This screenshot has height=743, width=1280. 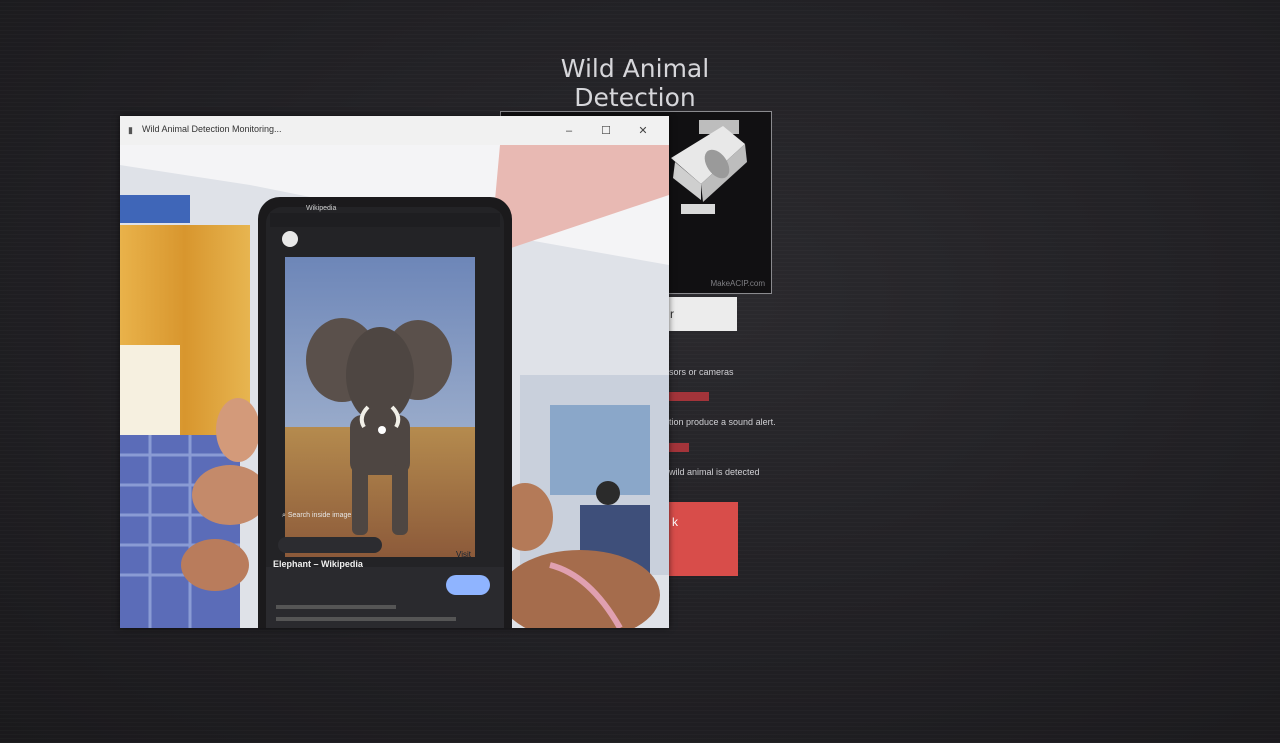 What do you see at coordinates (130, 130) in the screenshot?
I see `app-icon: ▮` at bounding box center [130, 130].